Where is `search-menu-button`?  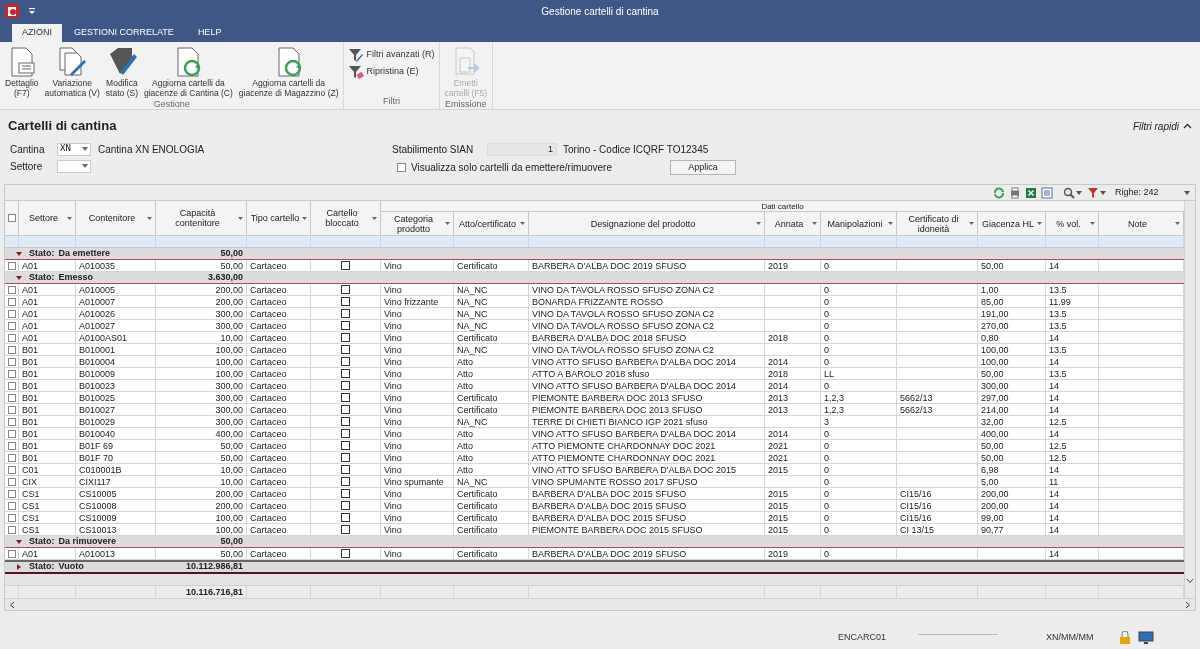 search-menu-button is located at coordinates (1073, 192).